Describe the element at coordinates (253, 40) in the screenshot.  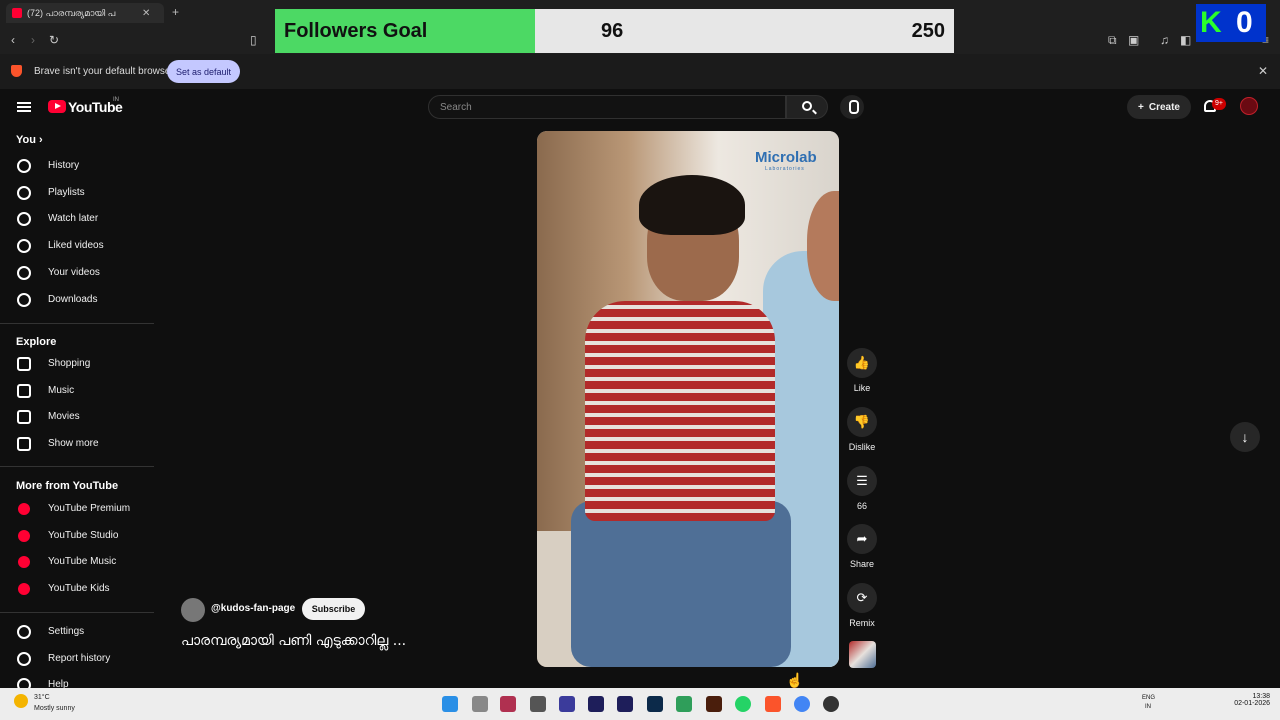
I see `bookmark-icon: ▯` at that location.